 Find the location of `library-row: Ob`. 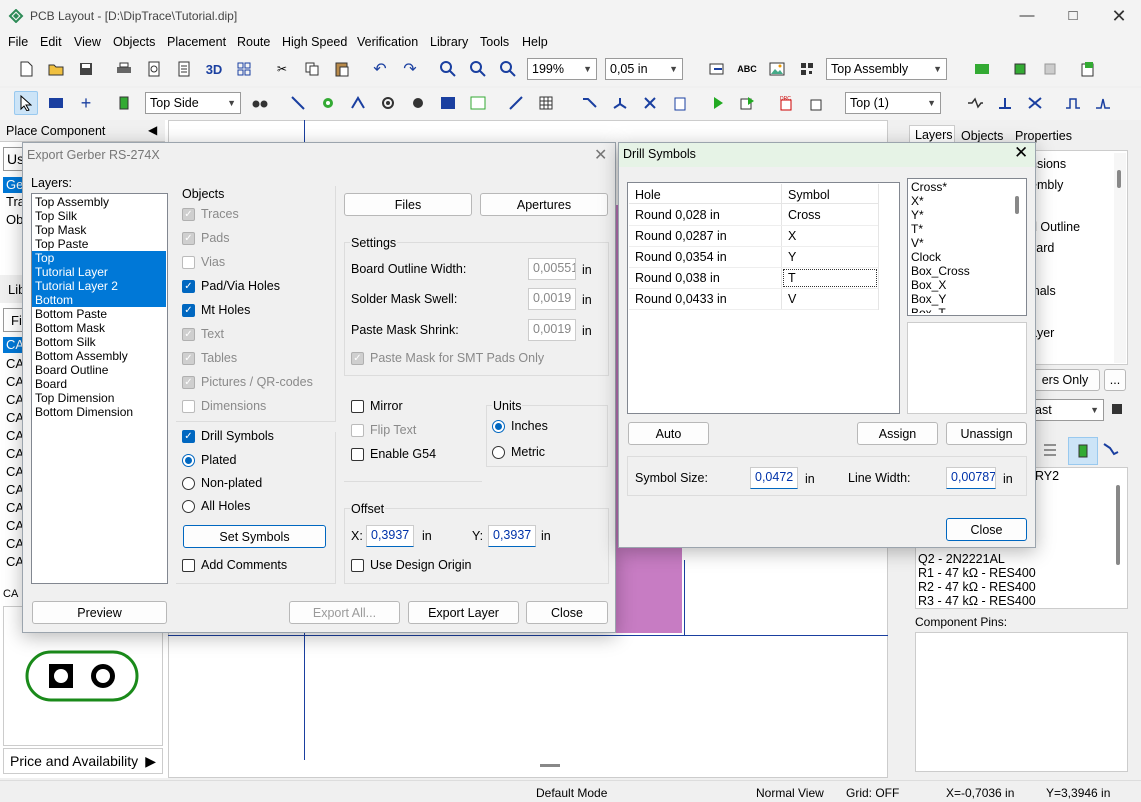

library-row: Ob is located at coordinates (14, 219).